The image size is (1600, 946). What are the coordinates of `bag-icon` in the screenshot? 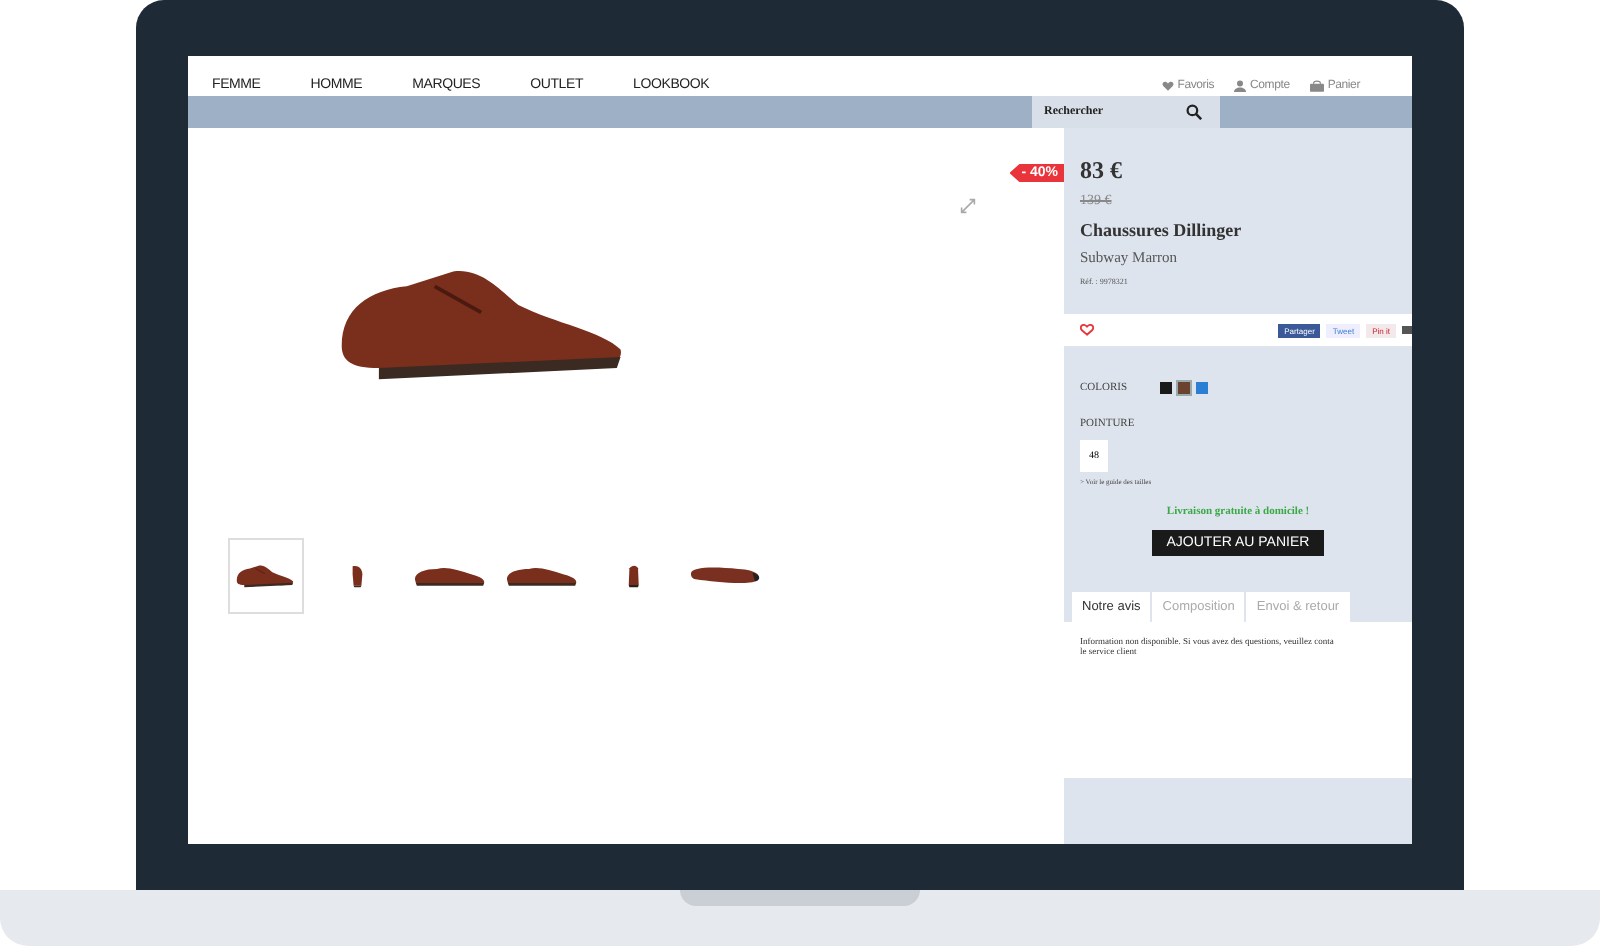 It's located at (1316, 86).